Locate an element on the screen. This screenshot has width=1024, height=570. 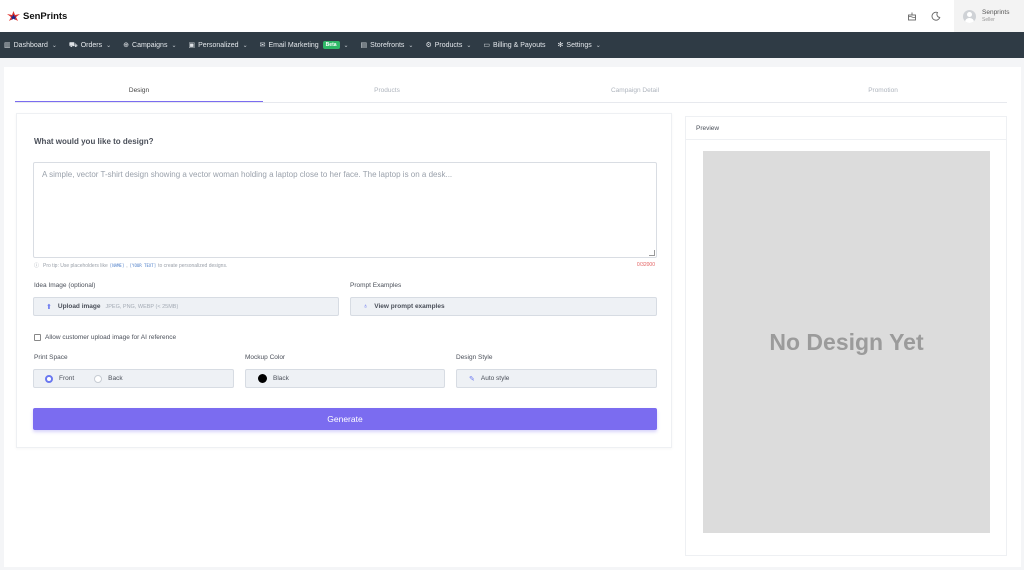
tip-code-text: [YOUR TEXT] is located at coordinates (143, 265).